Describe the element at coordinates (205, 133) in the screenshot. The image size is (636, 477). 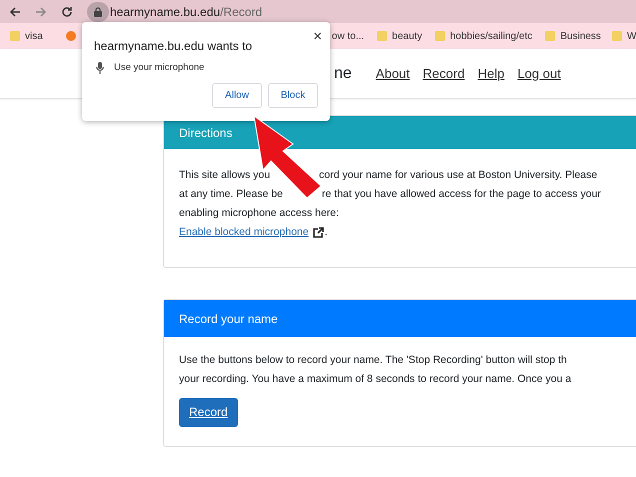
I see `card-title: Directions` at that location.